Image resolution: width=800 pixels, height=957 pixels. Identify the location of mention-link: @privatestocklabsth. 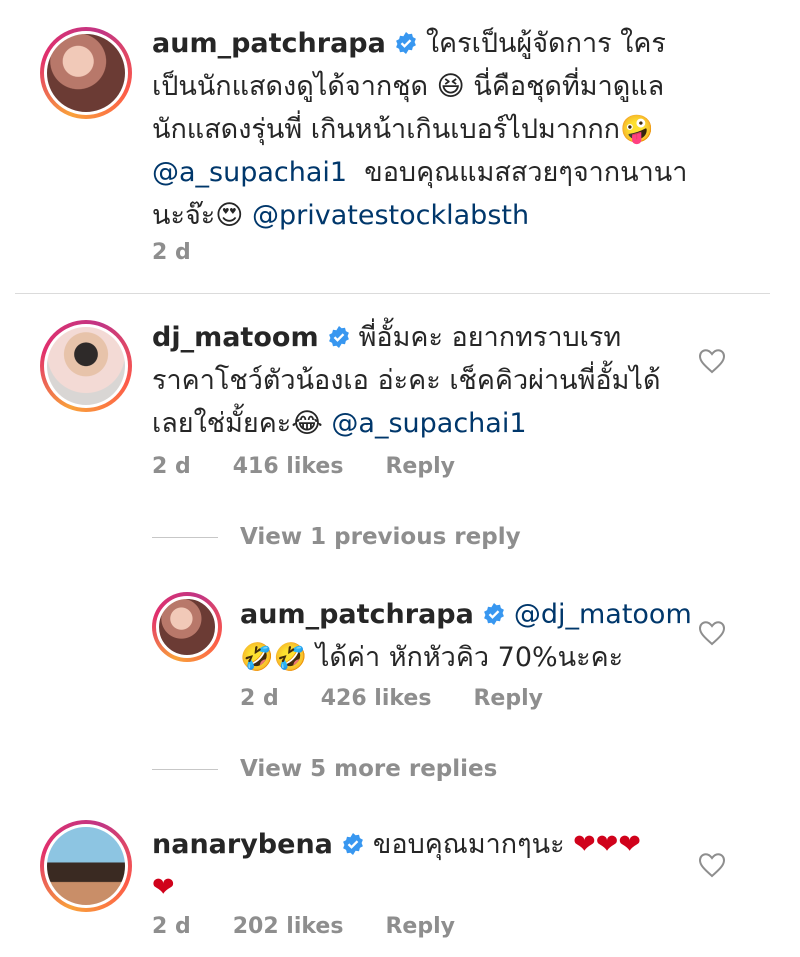
(390, 215).